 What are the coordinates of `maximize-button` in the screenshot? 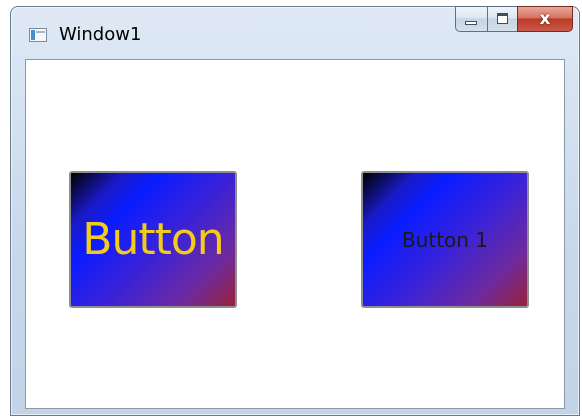 It's located at (502, 19).